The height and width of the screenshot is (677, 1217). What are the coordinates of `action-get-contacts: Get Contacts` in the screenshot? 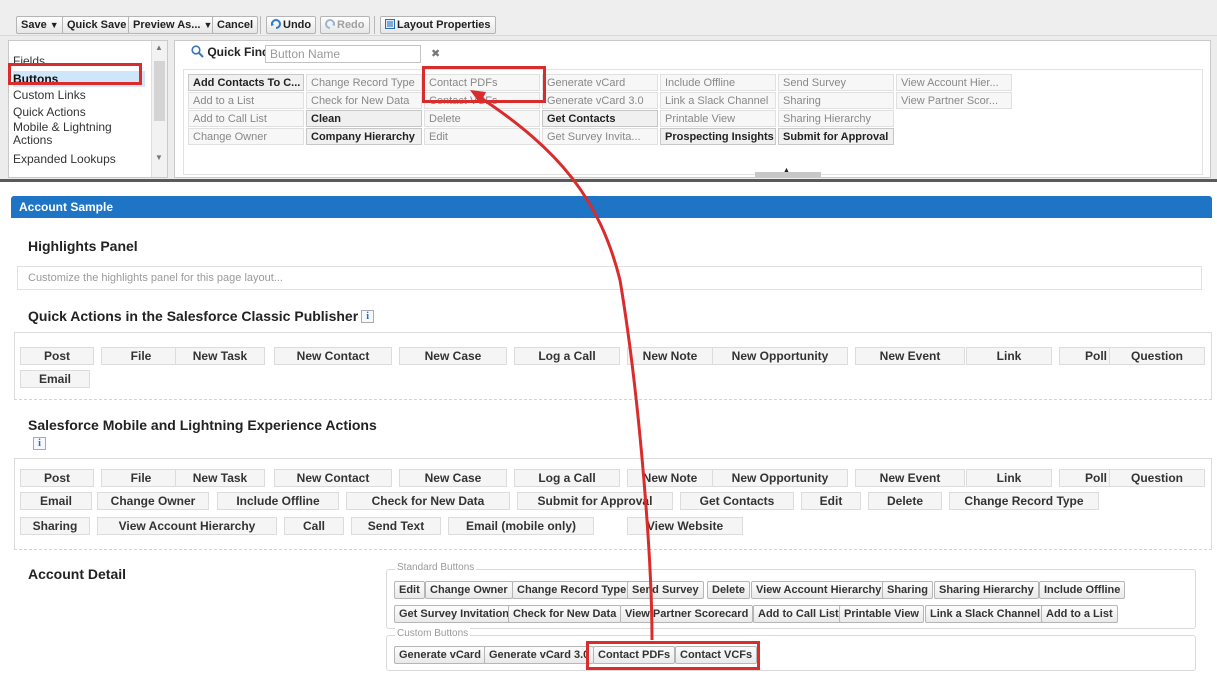 It's located at (737, 501).